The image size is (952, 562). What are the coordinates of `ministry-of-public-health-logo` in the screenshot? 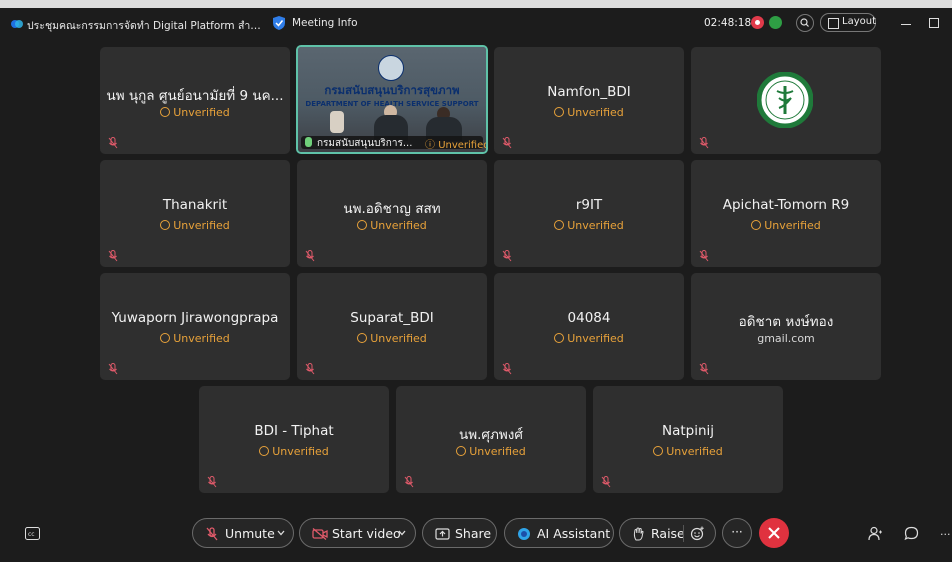 It's located at (785, 100).